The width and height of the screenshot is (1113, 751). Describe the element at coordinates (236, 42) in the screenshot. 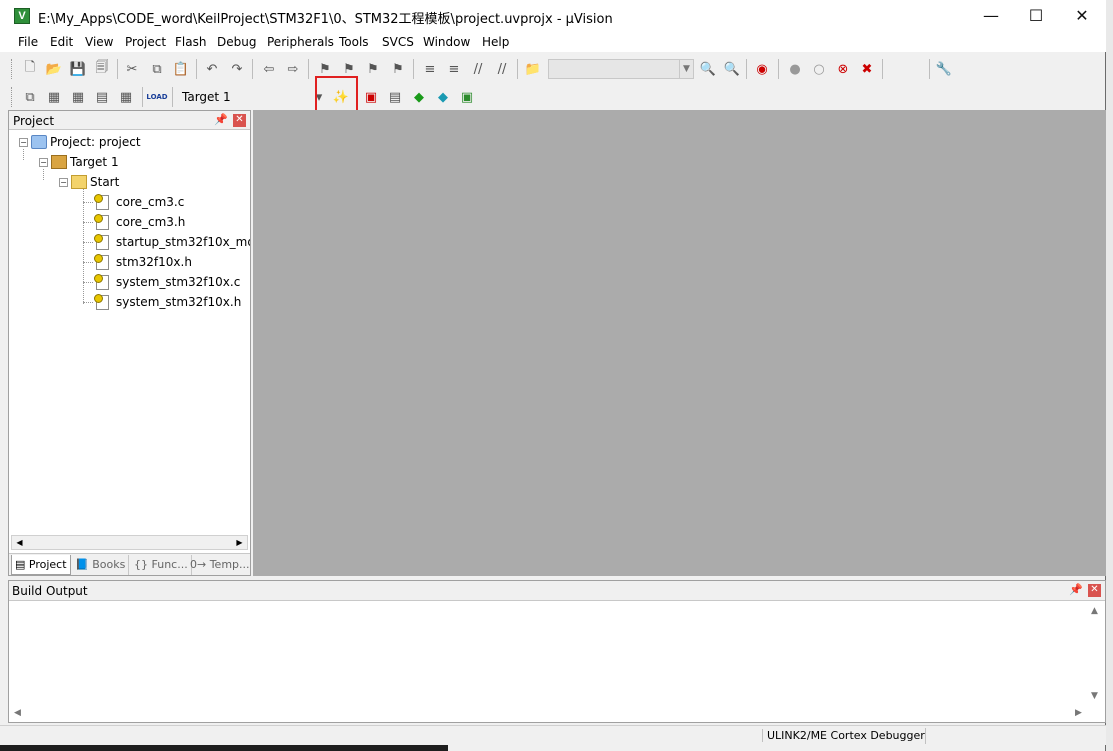

I see `menu-debug: Debug` at that location.